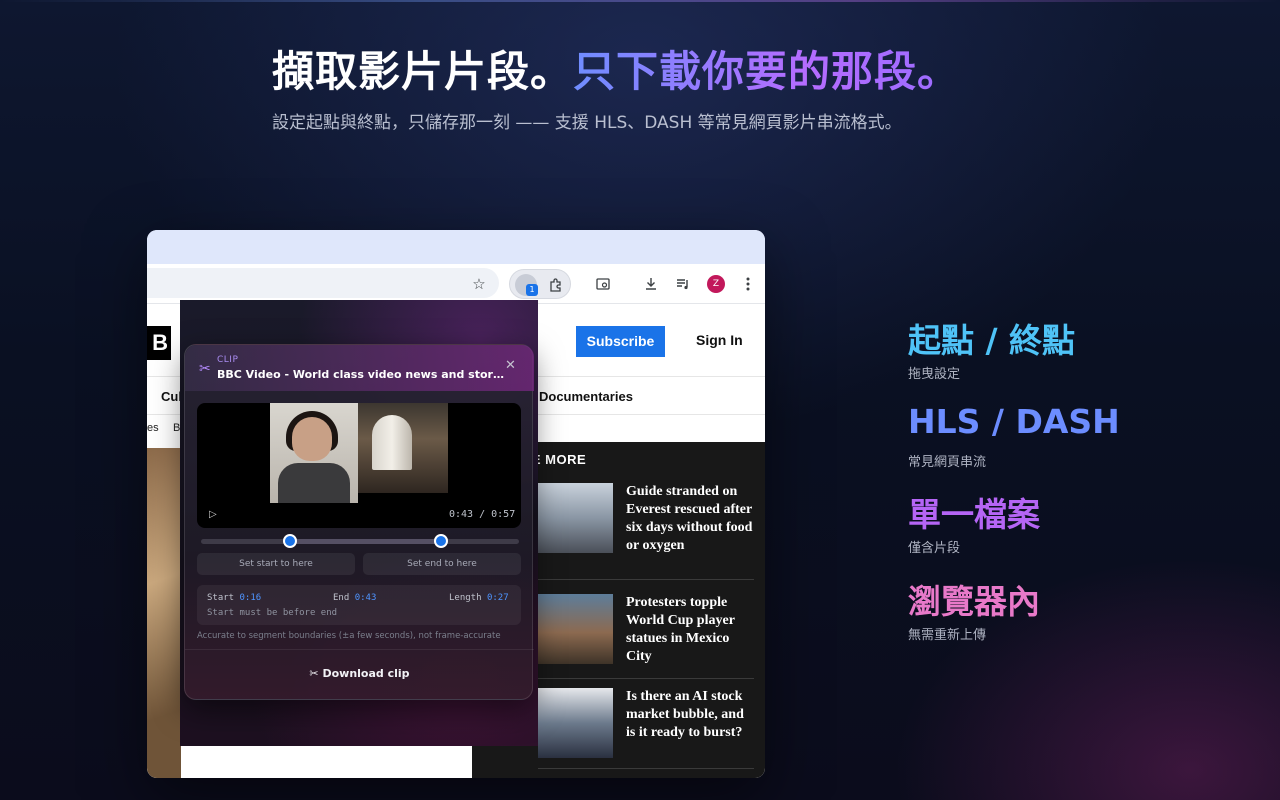 The height and width of the screenshot is (800, 1280). Describe the element at coordinates (272, 613) in the screenshot. I see `validation-message: Start must be before end` at that location.